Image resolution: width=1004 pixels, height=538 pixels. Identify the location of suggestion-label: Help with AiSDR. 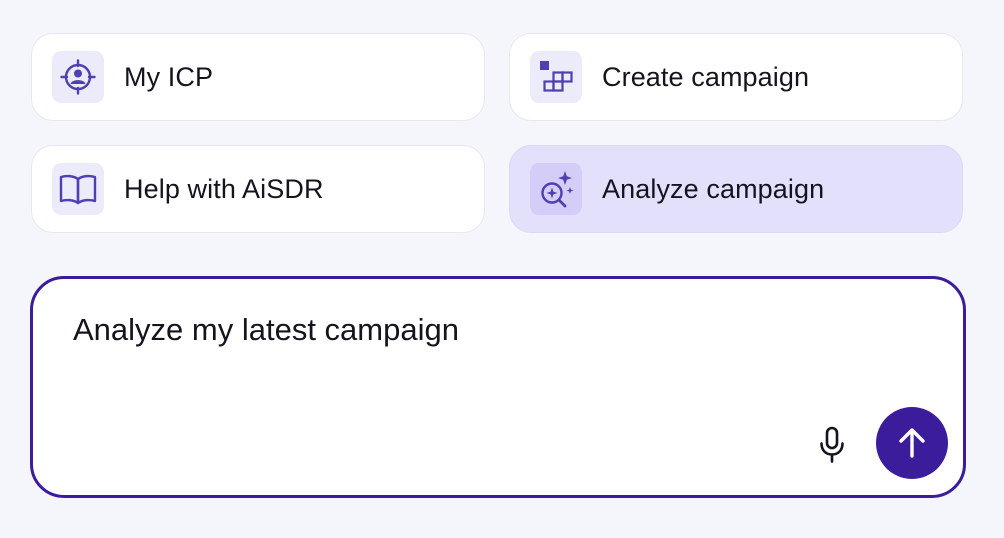
(224, 188).